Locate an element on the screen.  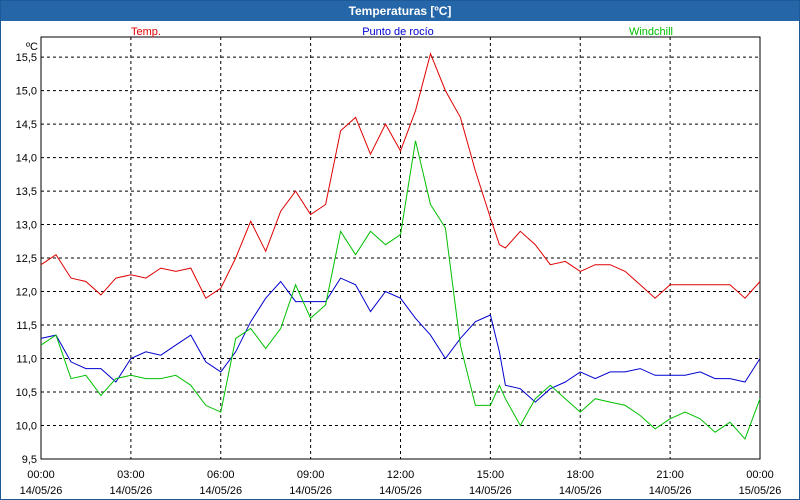
x-tick-time: 09:00 is located at coordinates (311, 475).